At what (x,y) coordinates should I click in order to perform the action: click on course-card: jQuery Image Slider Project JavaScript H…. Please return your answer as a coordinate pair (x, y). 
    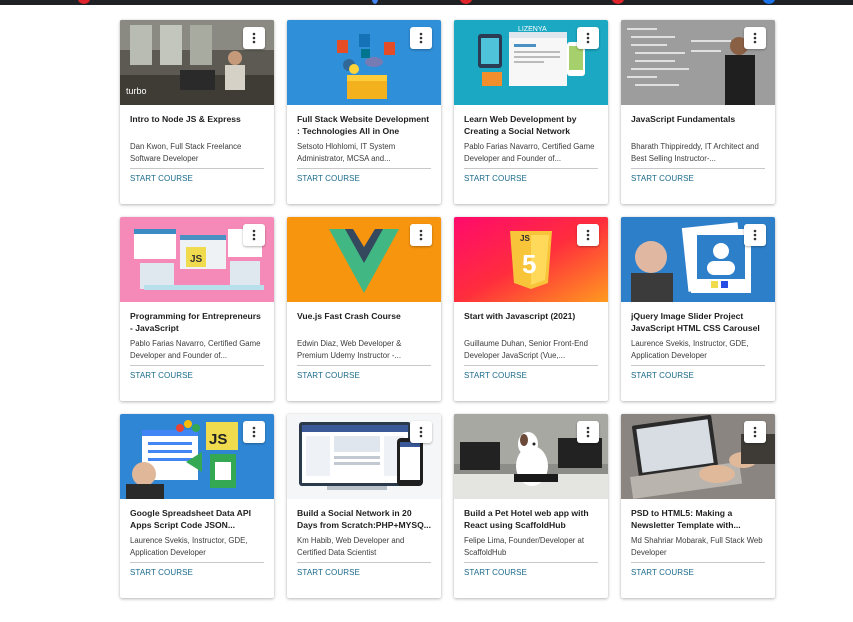
    Looking at the image, I should click on (698, 309).